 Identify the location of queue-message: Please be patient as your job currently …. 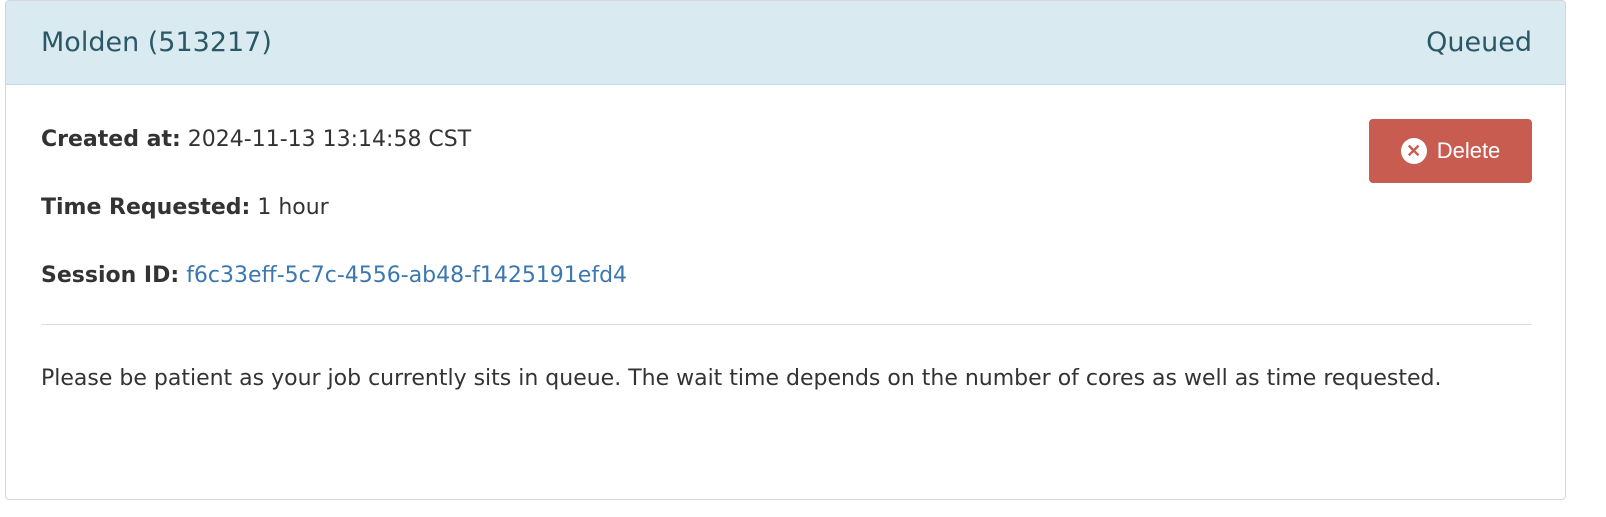
(741, 378).